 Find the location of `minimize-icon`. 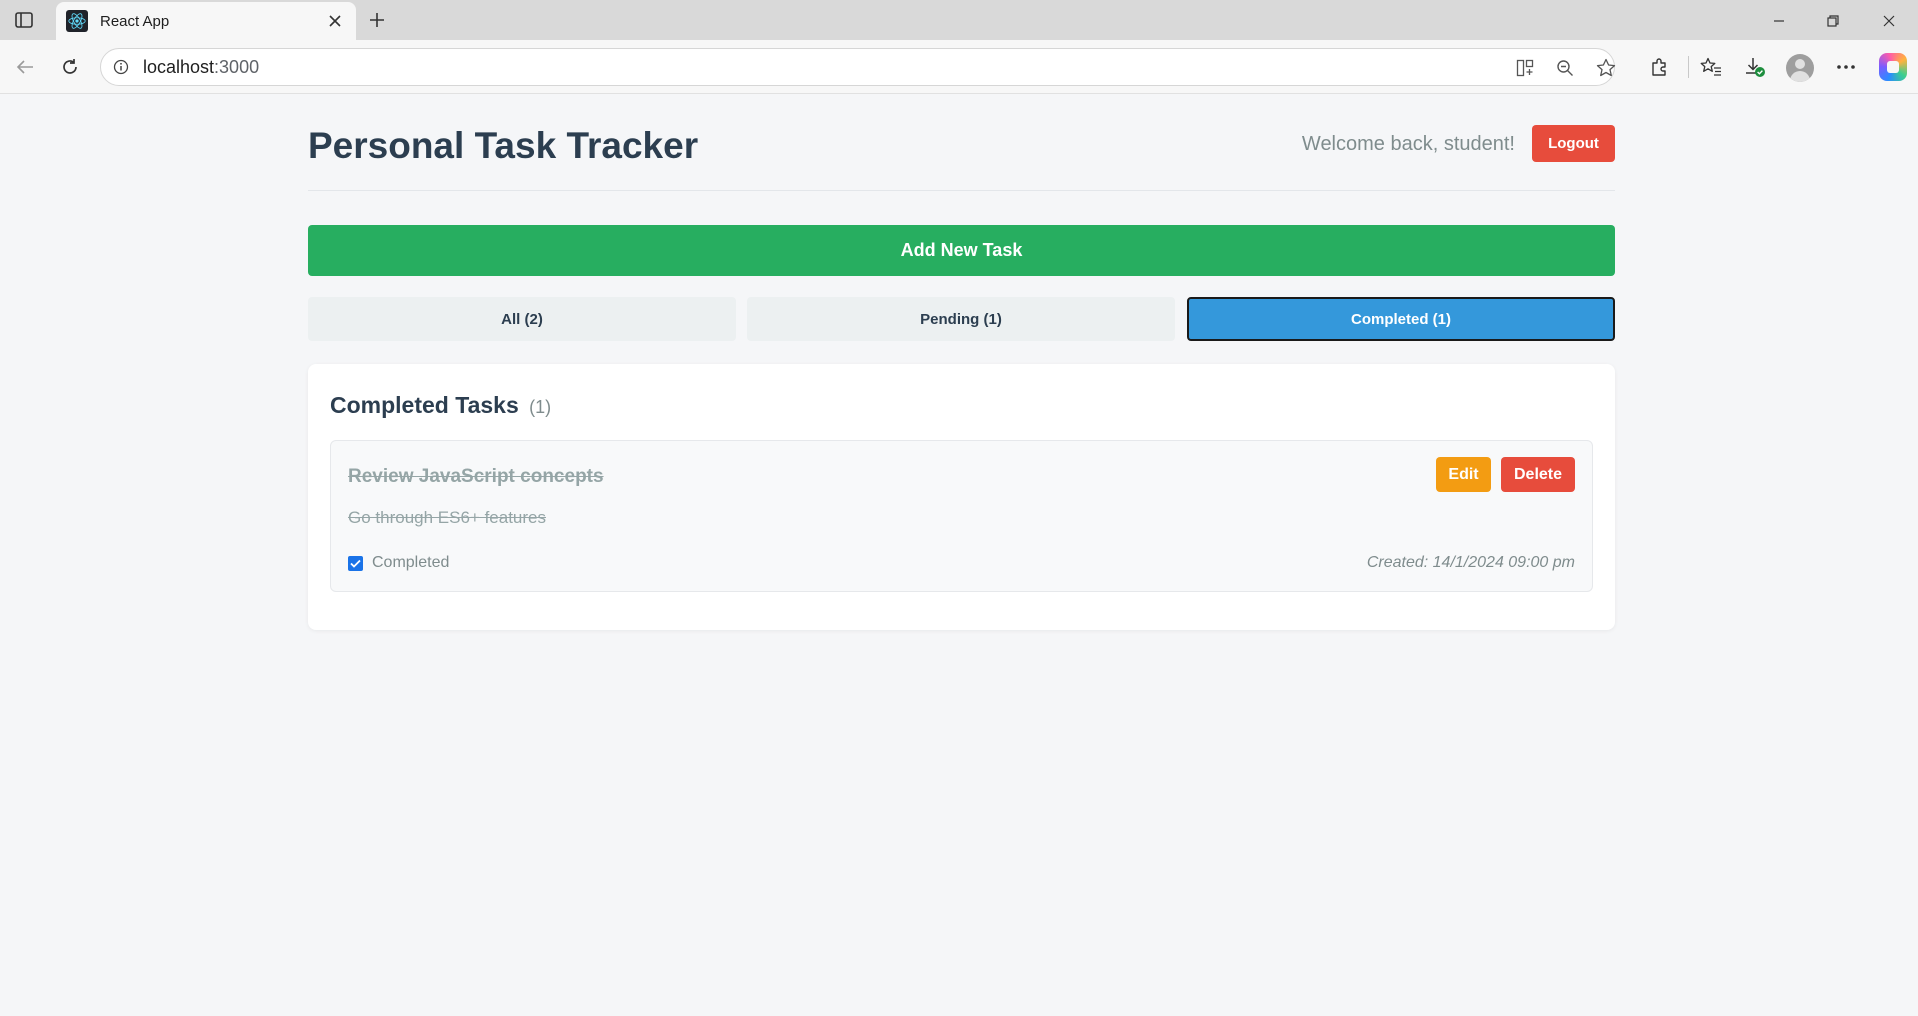

minimize-icon is located at coordinates (1779, 21).